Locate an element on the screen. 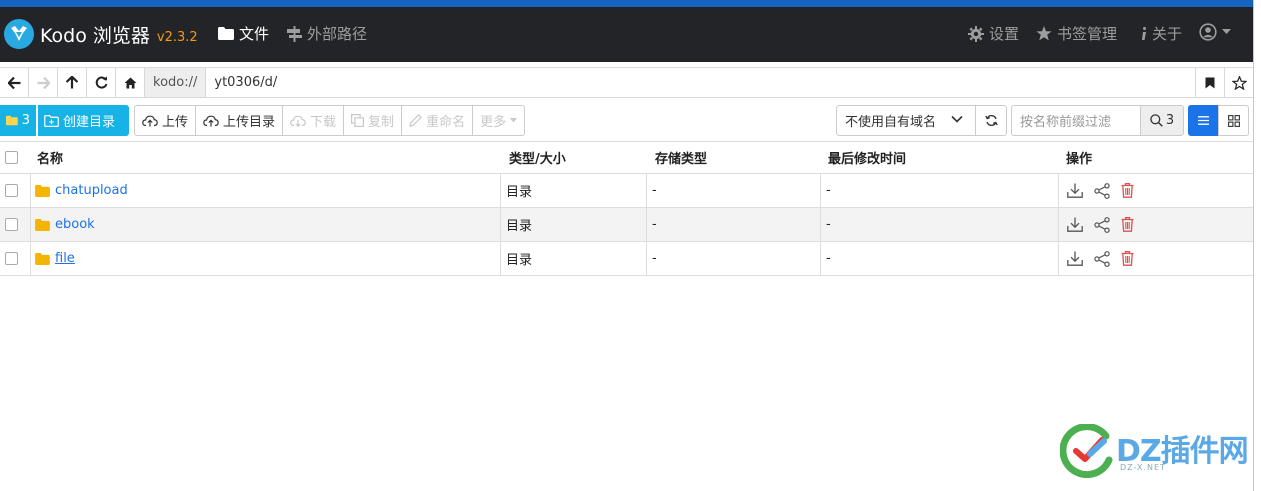  more-dropdown: 更多 is located at coordinates (498, 120).